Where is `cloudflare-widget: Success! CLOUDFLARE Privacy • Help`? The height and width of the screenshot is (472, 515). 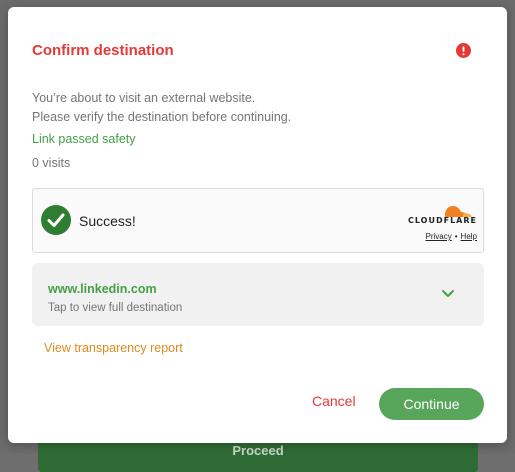 cloudflare-widget: Success! CLOUDFLARE Privacy • Help is located at coordinates (258, 220).